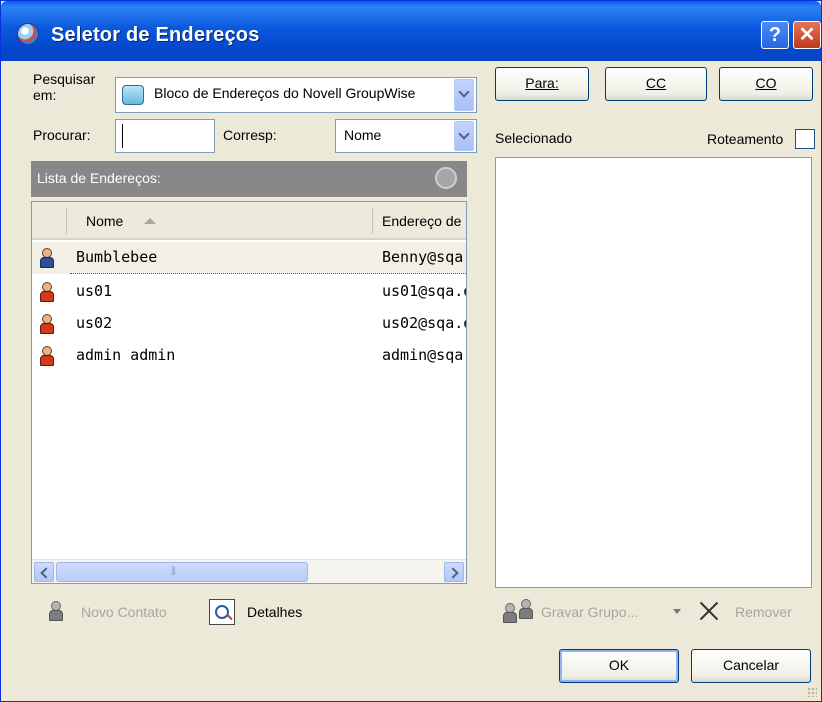 The height and width of the screenshot is (702, 822). I want to click on details-button: Detalhes, so click(274, 612).